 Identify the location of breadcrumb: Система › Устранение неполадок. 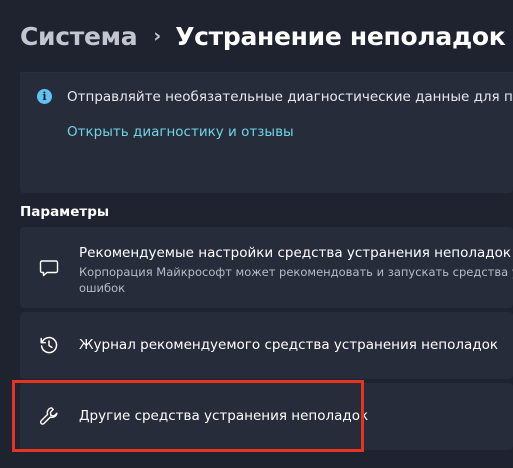
(263, 36).